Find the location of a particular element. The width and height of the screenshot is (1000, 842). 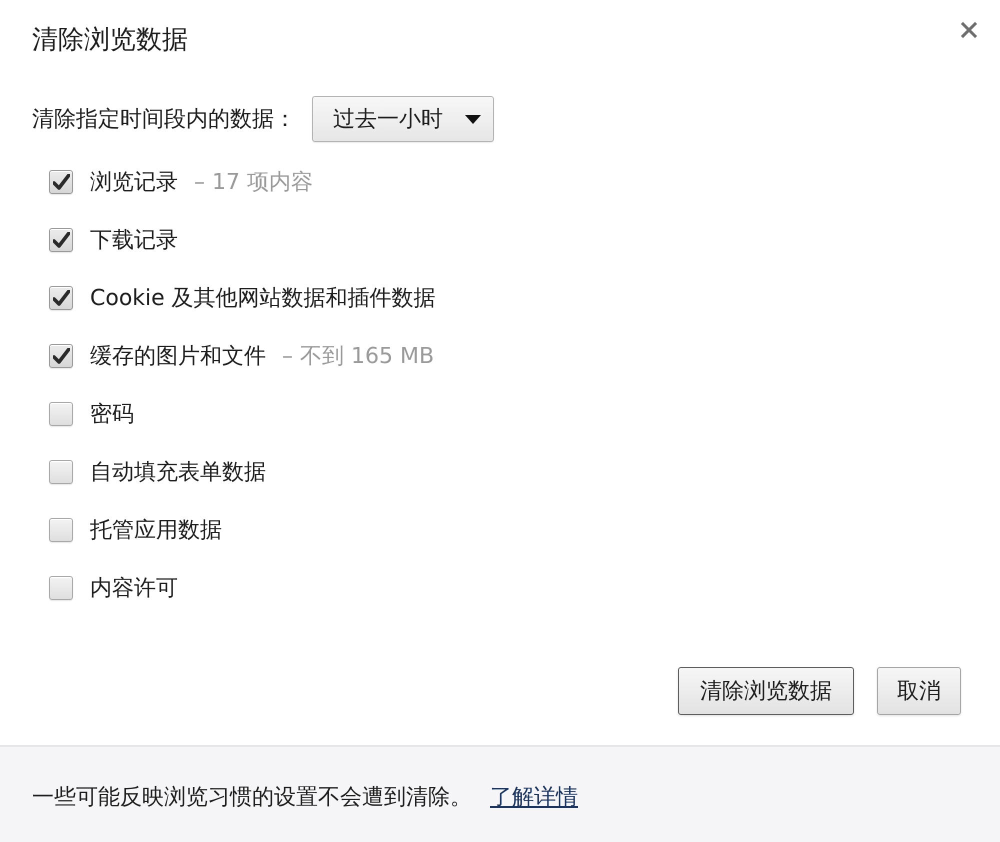

time-range-dropdown: 过去一小时 is located at coordinates (403, 119).